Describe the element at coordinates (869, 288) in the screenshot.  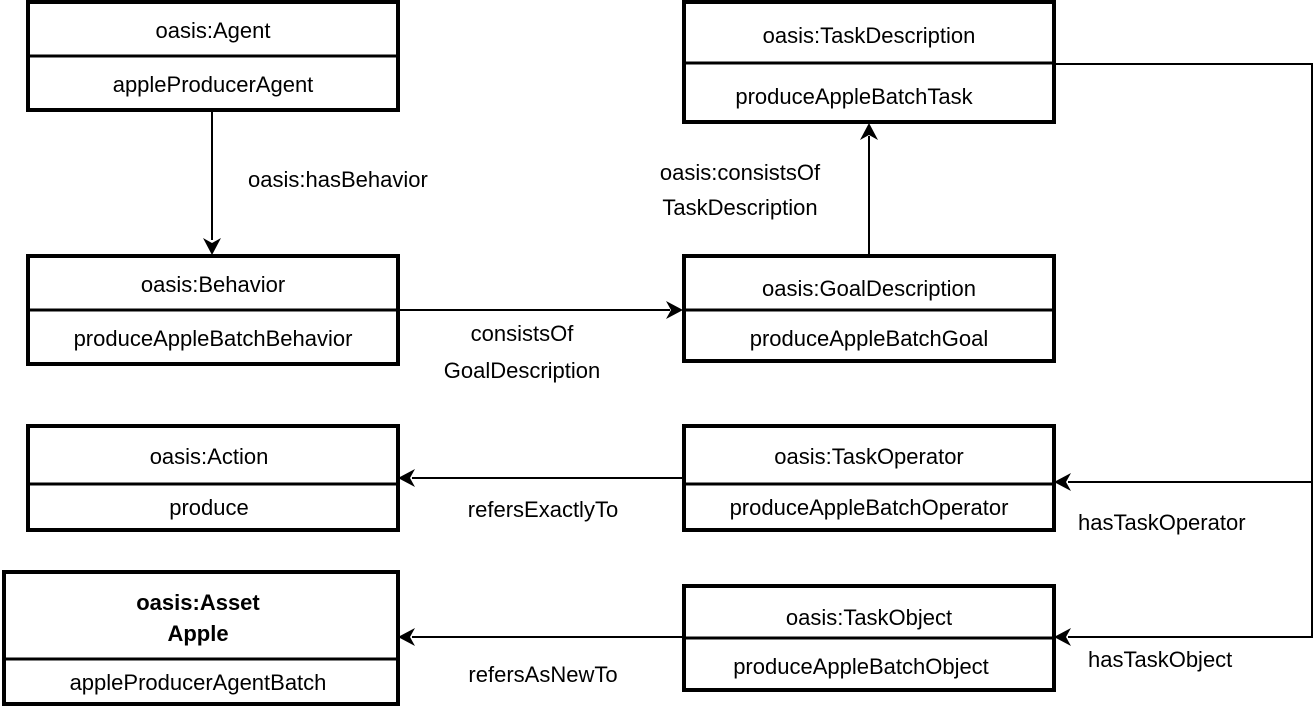
I see `node-type: oasis:GoalDescription` at that location.